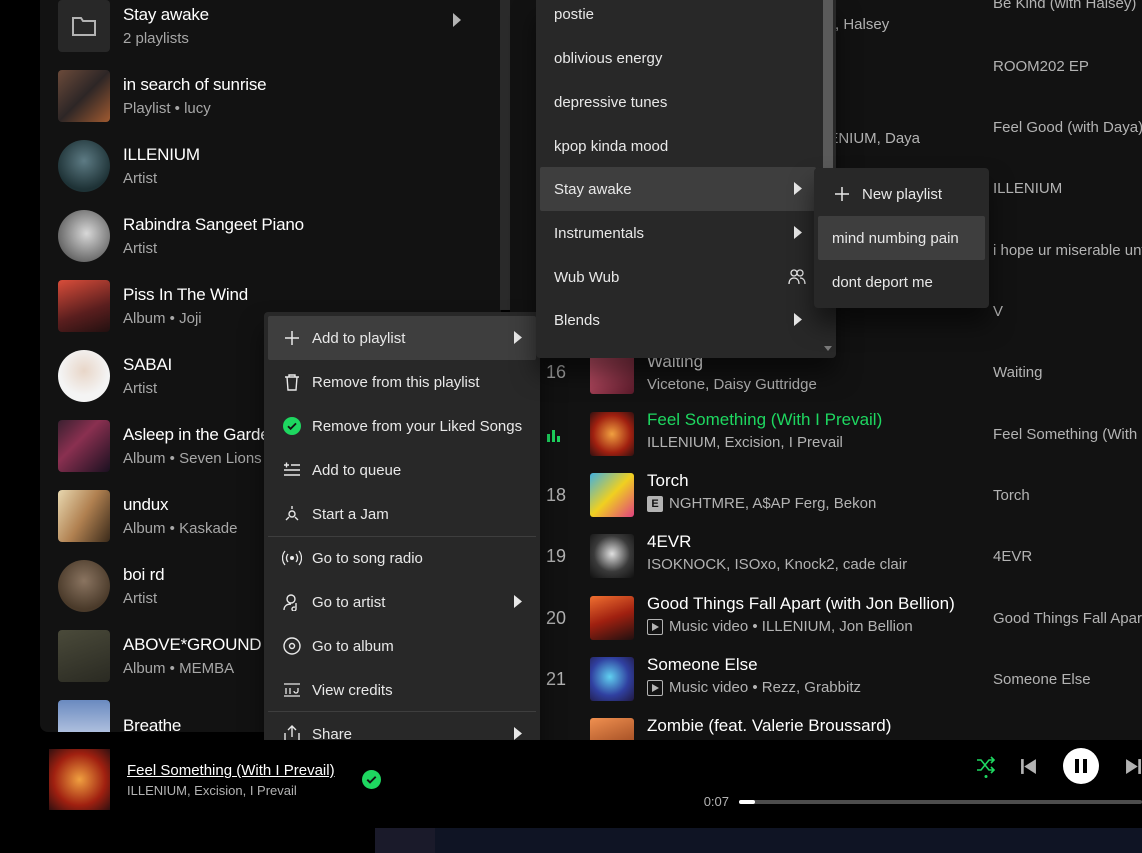 This screenshot has height=853, width=1142. Describe the element at coordinates (1064, 17) in the screenshot. I see `track-album: Be Kind (with Halsey)` at that location.